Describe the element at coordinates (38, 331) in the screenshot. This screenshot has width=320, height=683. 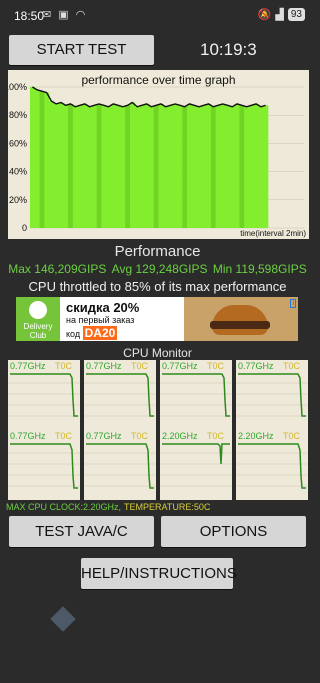
I see `ad-brand: Delivery Club` at that location.